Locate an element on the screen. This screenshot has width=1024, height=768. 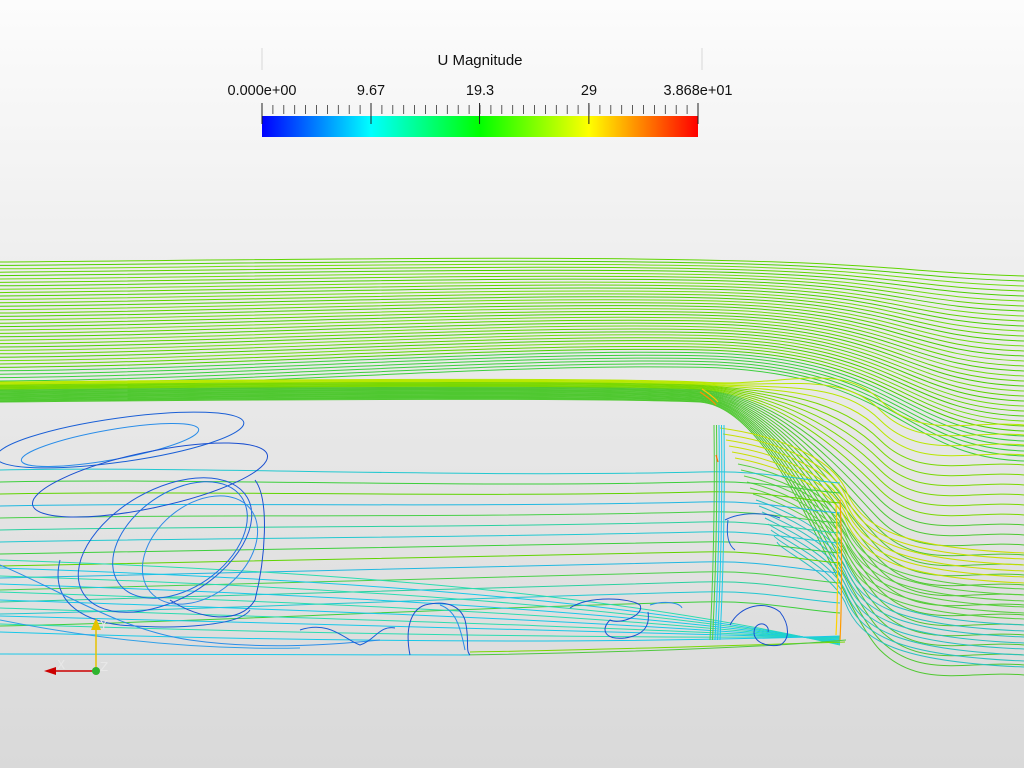
axis-x-label: X is located at coordinates (61, 665).